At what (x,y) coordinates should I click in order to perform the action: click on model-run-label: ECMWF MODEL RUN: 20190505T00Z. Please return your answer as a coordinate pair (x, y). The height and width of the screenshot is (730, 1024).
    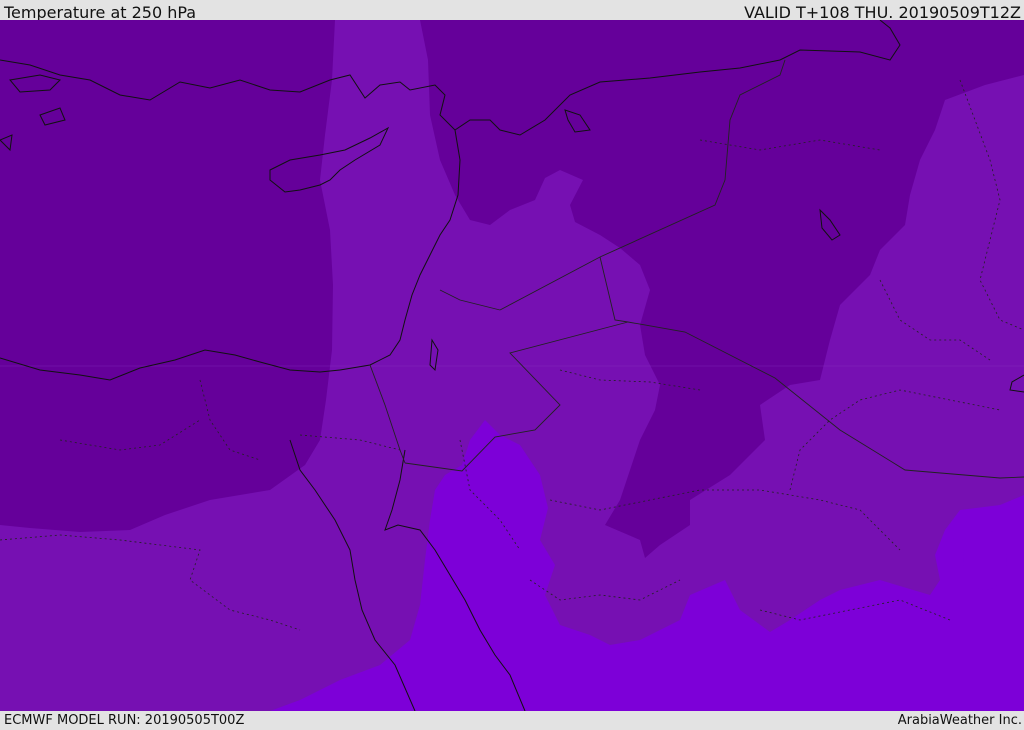
    Looking at the image, I should click on (124, 720).